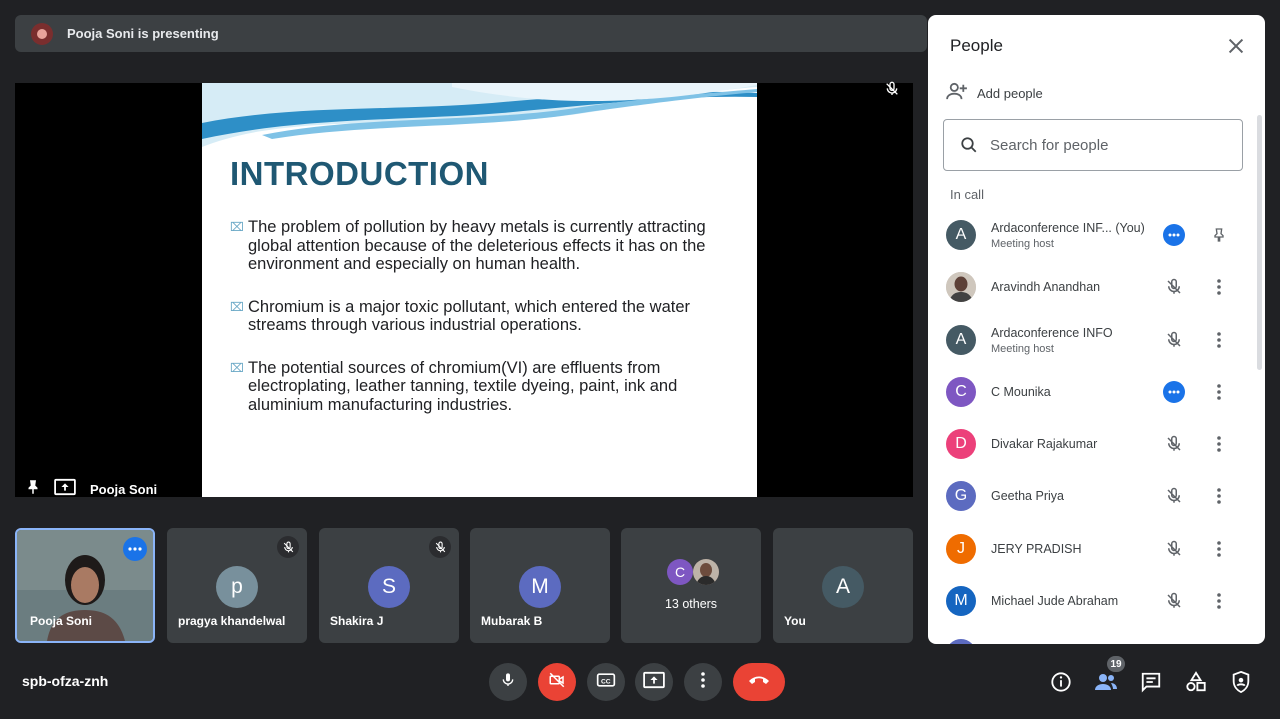 This screenshot has height=719, width=1280. Describe the element at coordinates (1027, 496) in the screenshot. I see `participant-name: Geetha Priya` at that location.